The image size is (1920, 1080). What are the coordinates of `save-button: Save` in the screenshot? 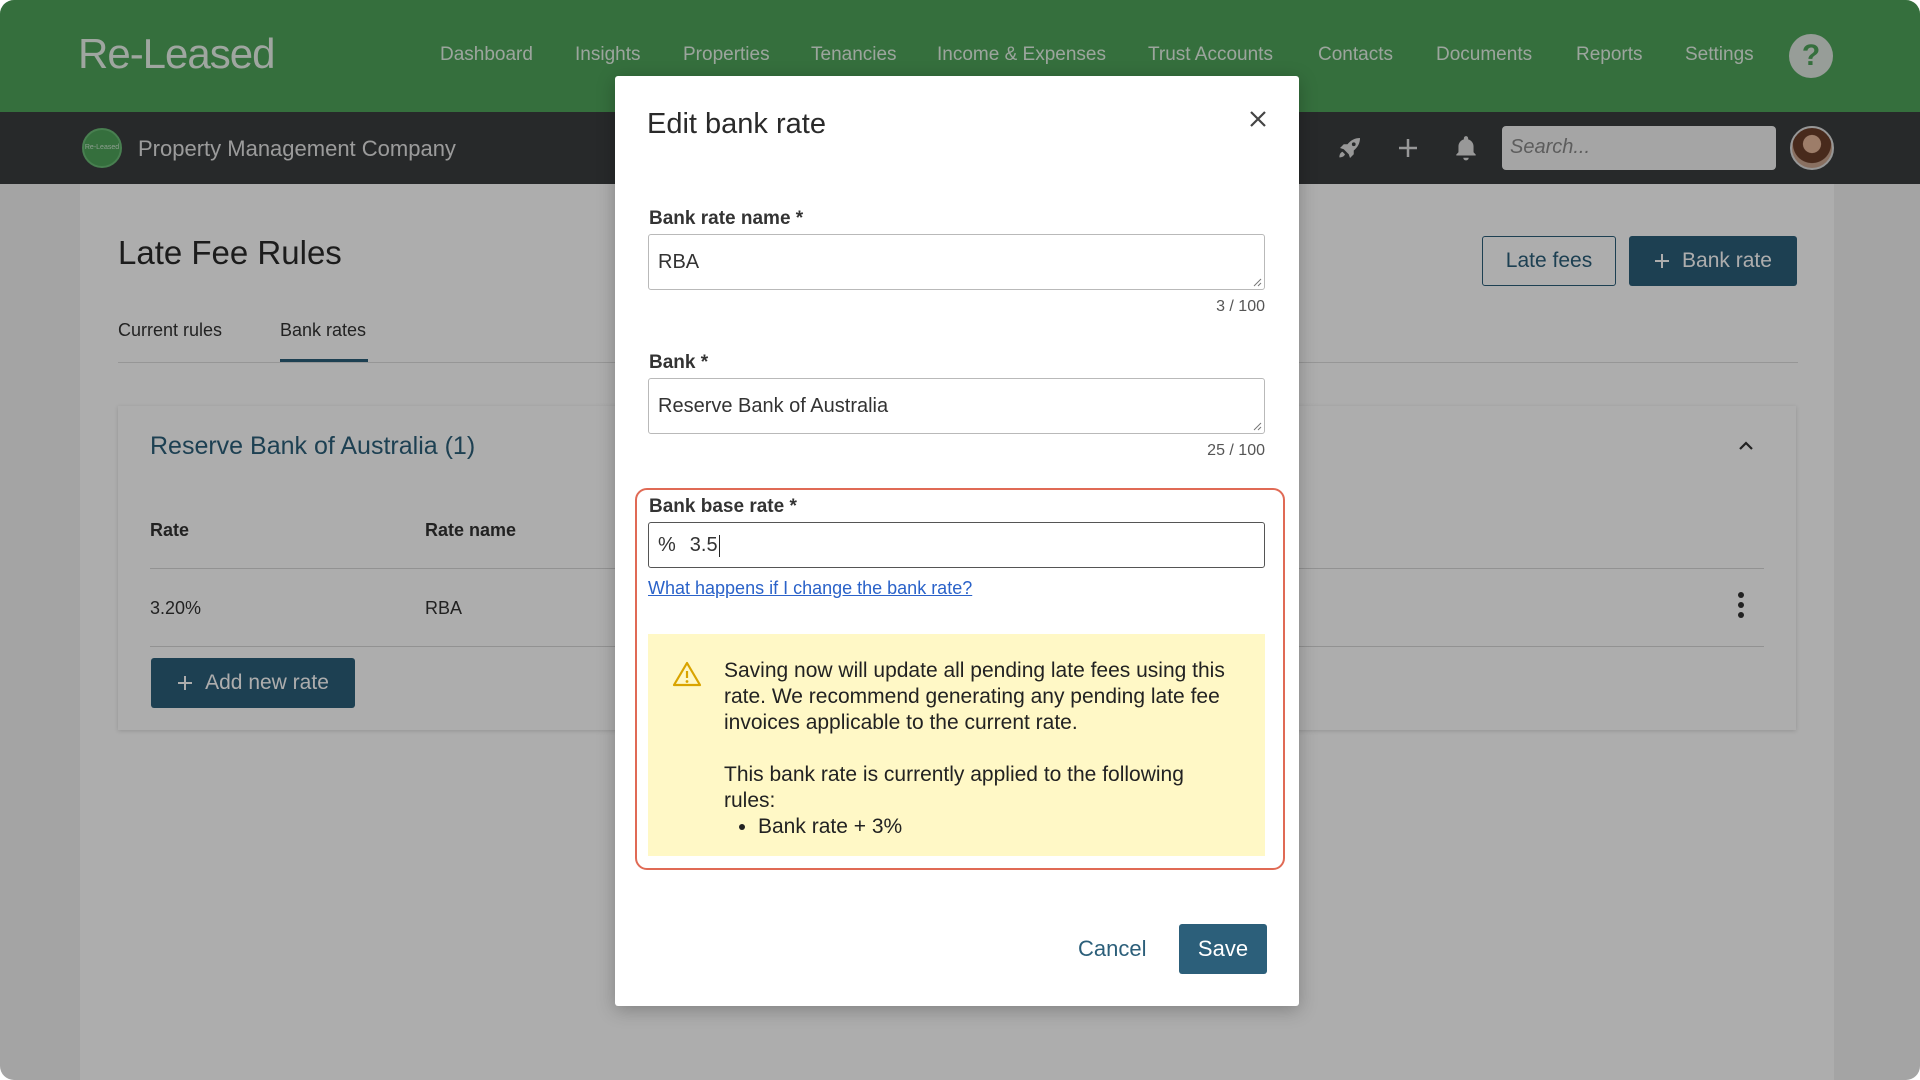 It's located at (1223, 949).